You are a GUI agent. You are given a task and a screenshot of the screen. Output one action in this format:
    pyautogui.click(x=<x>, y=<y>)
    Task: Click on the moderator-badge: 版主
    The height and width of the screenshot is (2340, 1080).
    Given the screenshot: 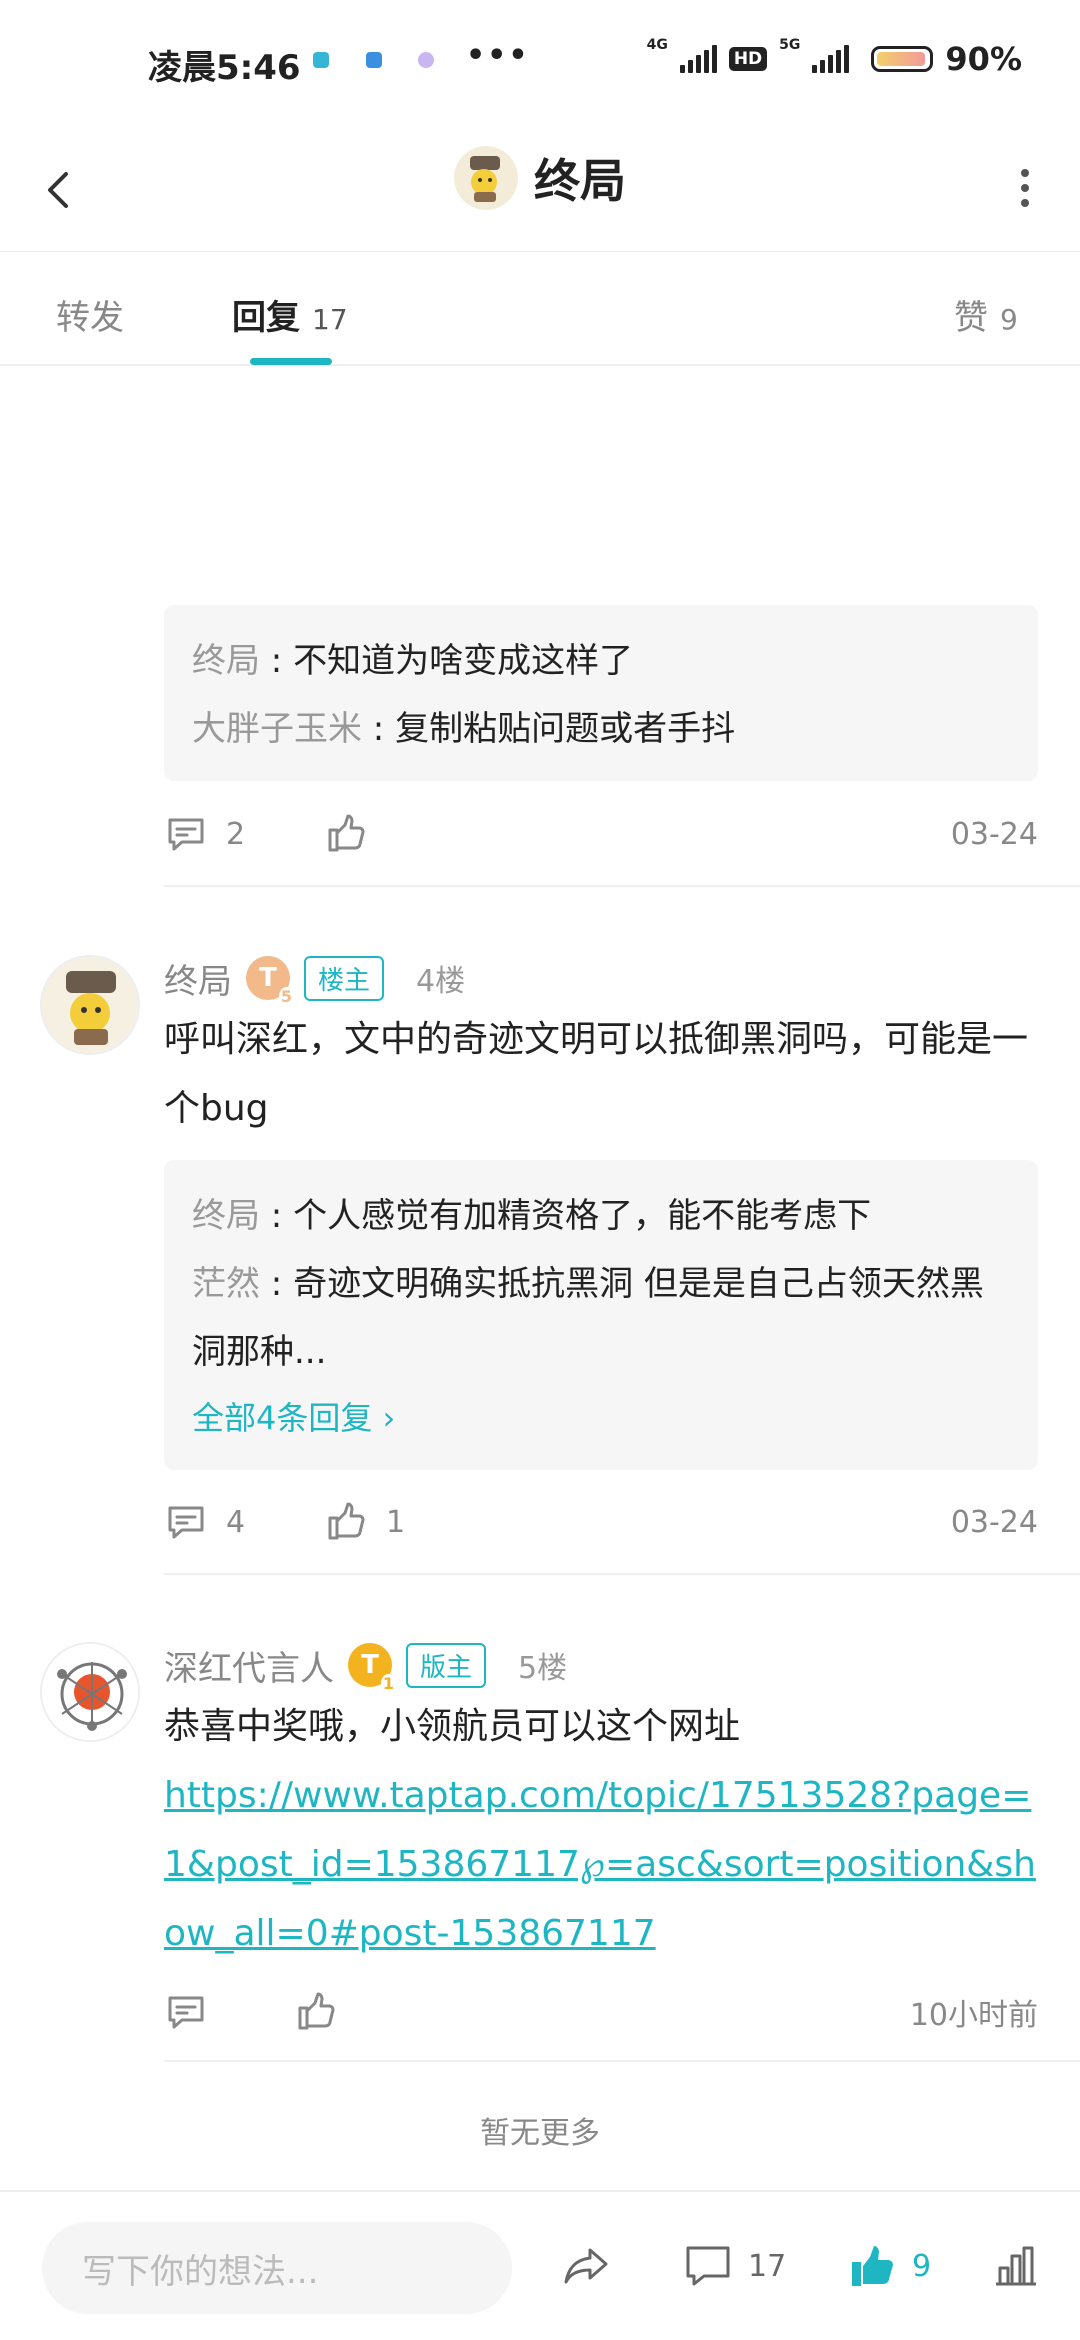 What is the action you would take?
    pyautogui.click(x=446, y=1665)
    